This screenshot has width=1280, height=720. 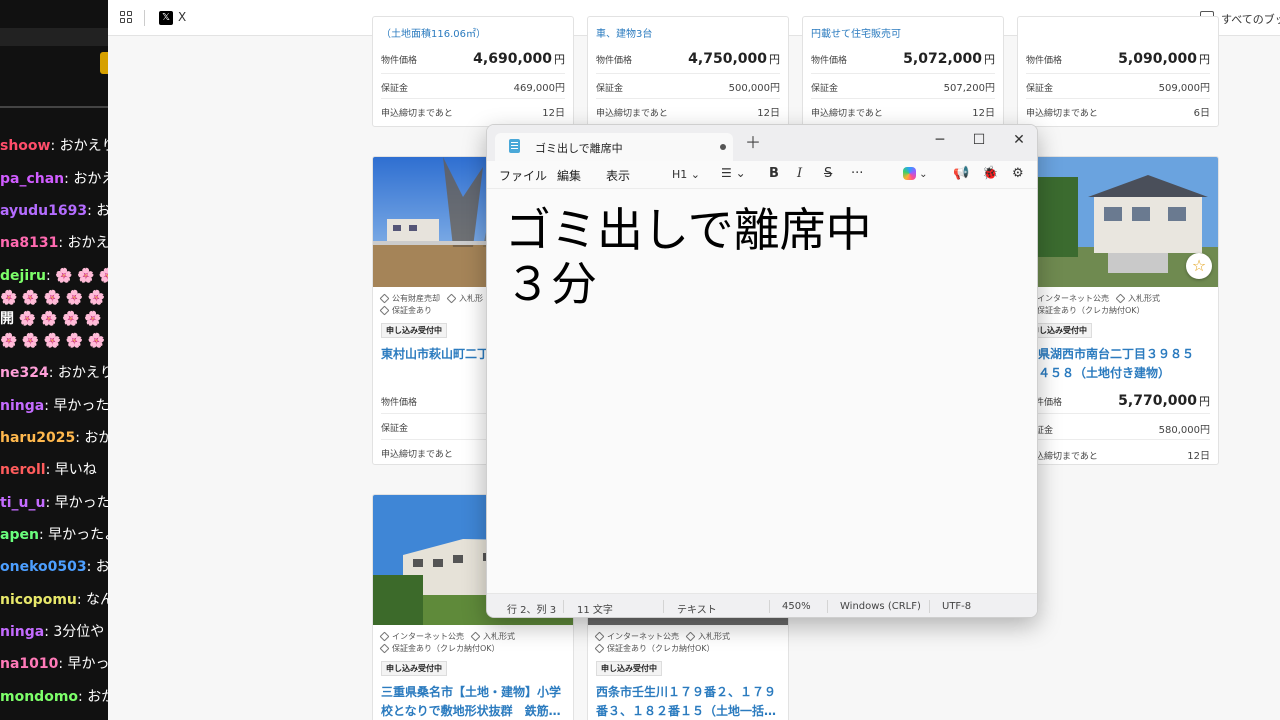 I want to click on deadline-label: 申込締切まであと, so click(x=632, y=114).